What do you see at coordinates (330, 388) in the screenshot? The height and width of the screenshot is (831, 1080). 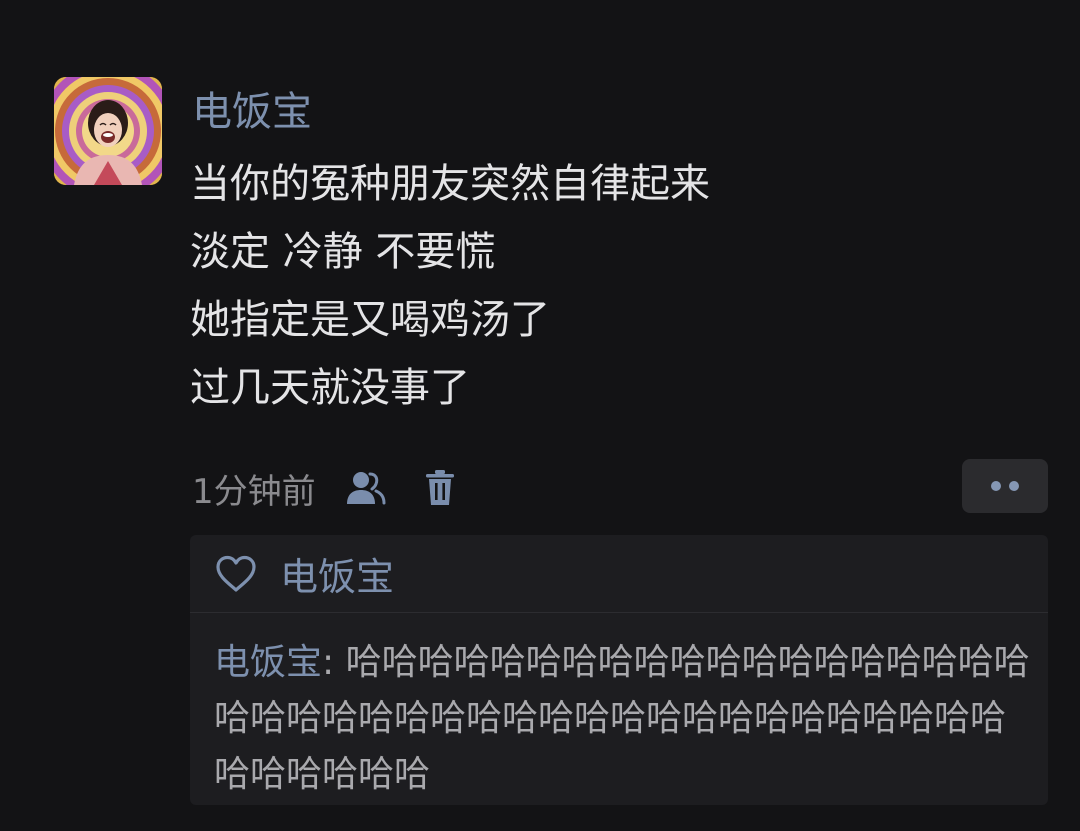 I see `post-line: 过几天就没事了` at bounding box center [330, 388].